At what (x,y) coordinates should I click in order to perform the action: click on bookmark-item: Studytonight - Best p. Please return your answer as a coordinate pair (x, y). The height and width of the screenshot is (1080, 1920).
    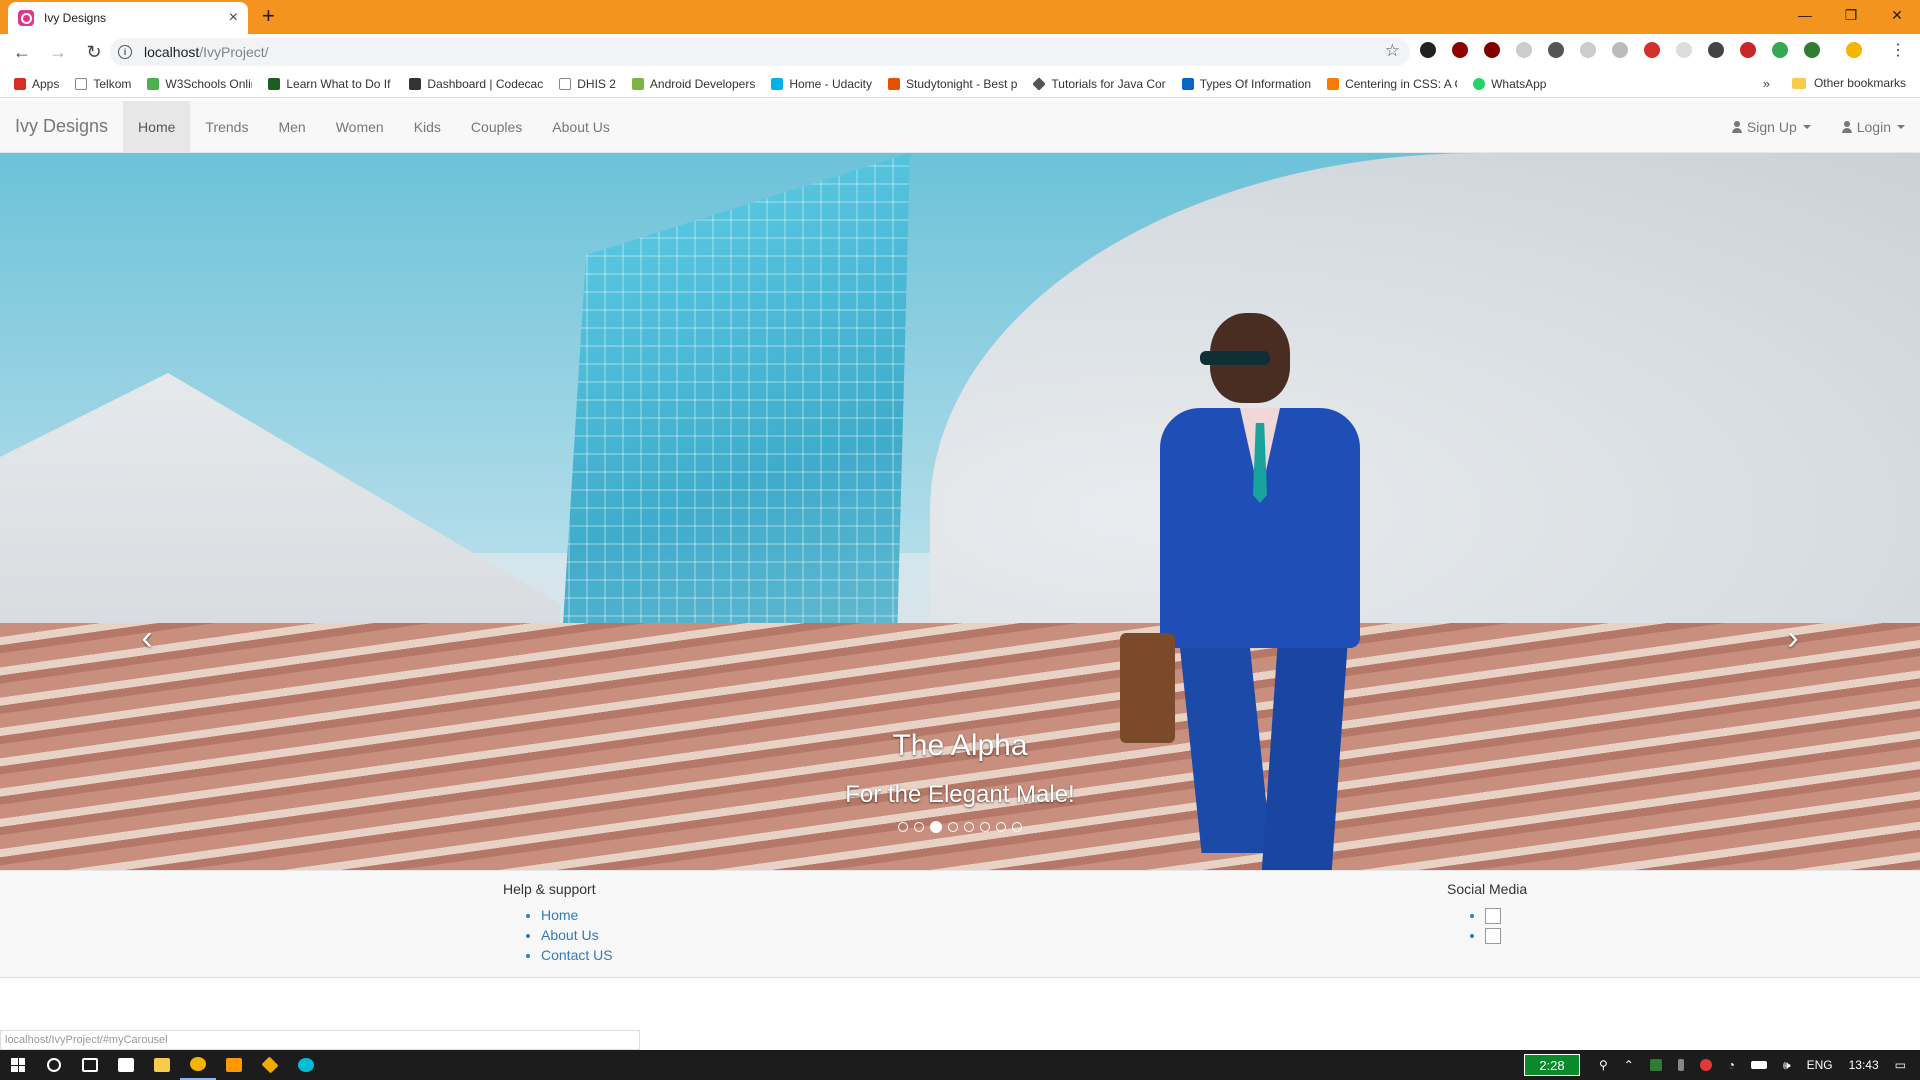
    Looking at the image, I should click on (952, 84).